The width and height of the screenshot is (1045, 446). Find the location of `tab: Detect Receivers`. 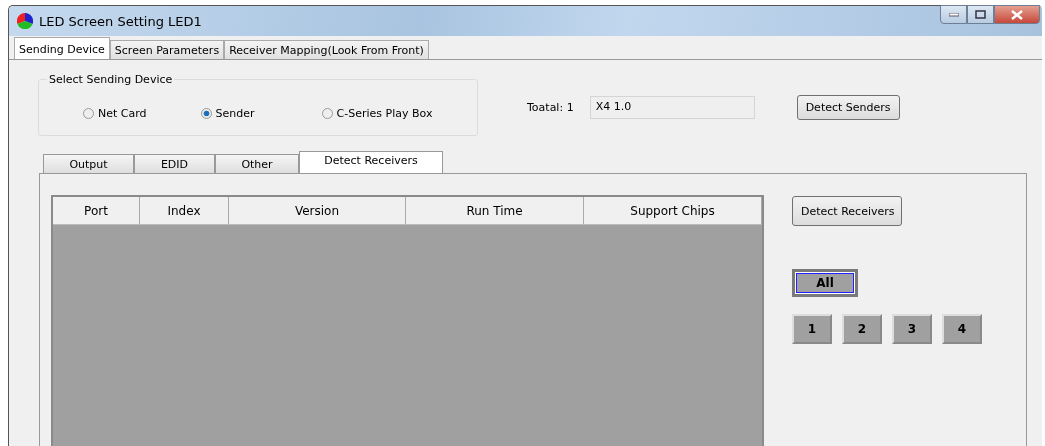

tab: Detect Receivers is located at coordinates (371, 162).